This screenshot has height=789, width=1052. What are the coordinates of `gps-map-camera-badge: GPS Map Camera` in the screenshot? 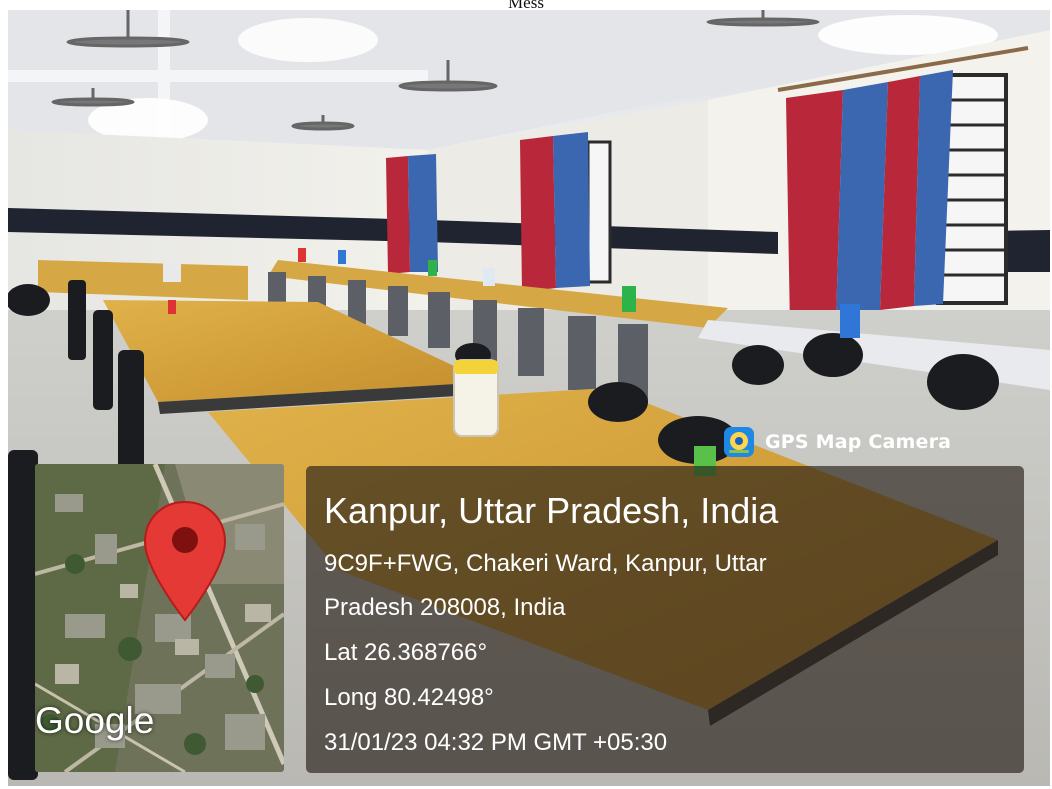 It's located at (837, 442).